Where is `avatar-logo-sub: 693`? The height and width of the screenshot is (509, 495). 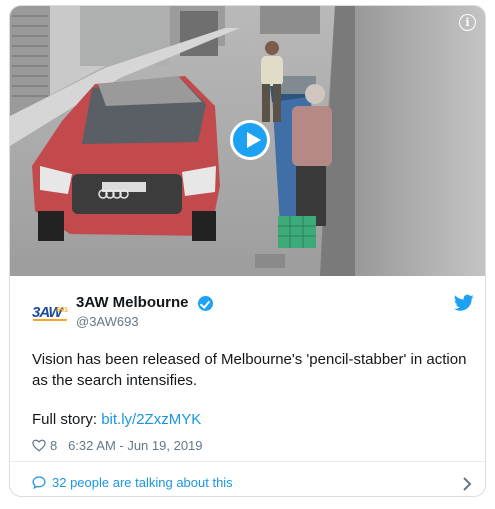 avatar-logo-sub: 693 is located at coordinates (62, 310).